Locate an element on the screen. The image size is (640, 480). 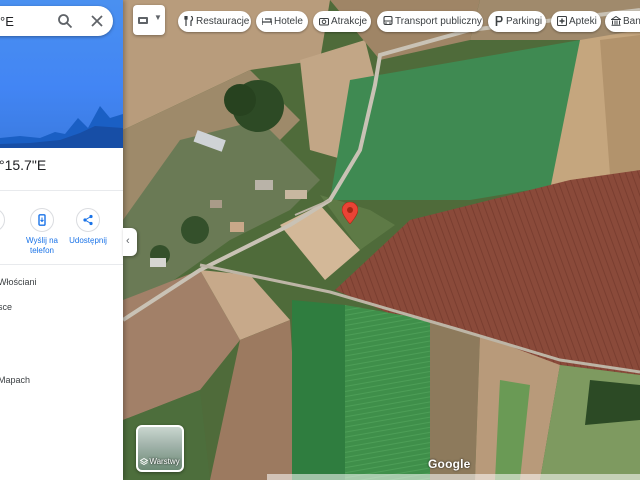
coordinates-text: °15.7"E is located at coordinates (23, 165).